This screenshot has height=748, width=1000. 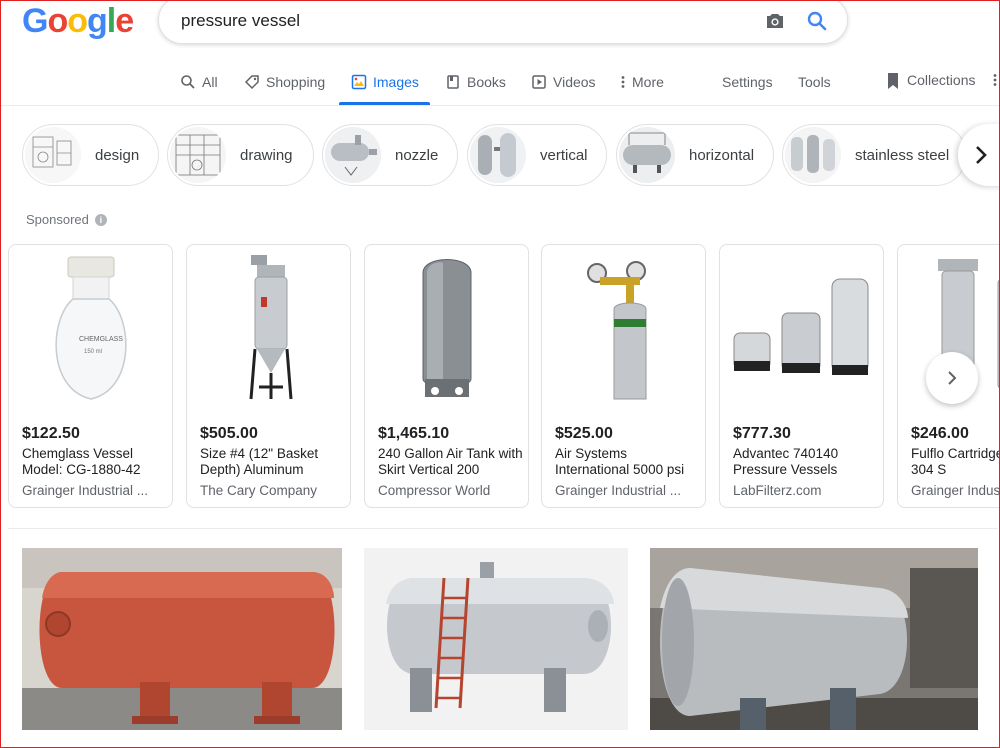 What do you see at coordinates (210, 82) in the screenshot?
I see `tab-label: All` at bounding box center [210, 82].